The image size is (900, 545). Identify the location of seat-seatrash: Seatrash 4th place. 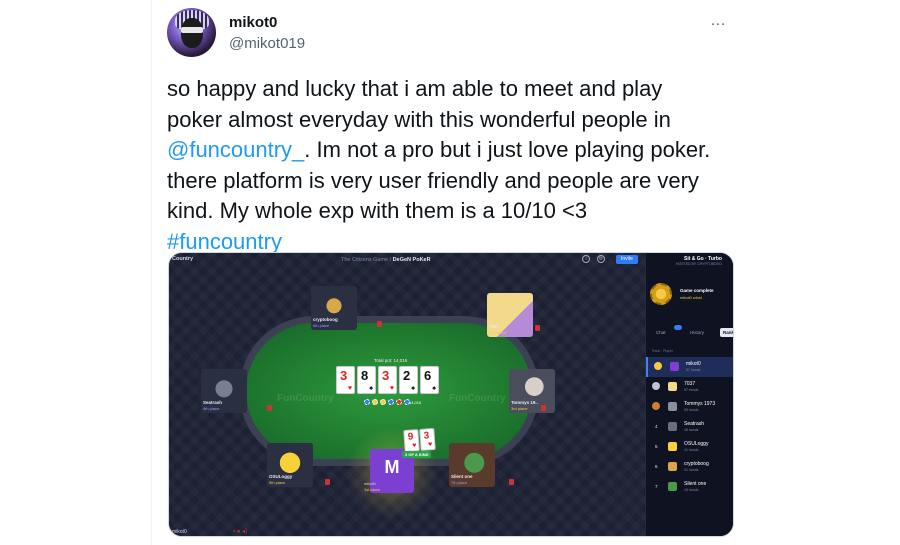
(224, 391).